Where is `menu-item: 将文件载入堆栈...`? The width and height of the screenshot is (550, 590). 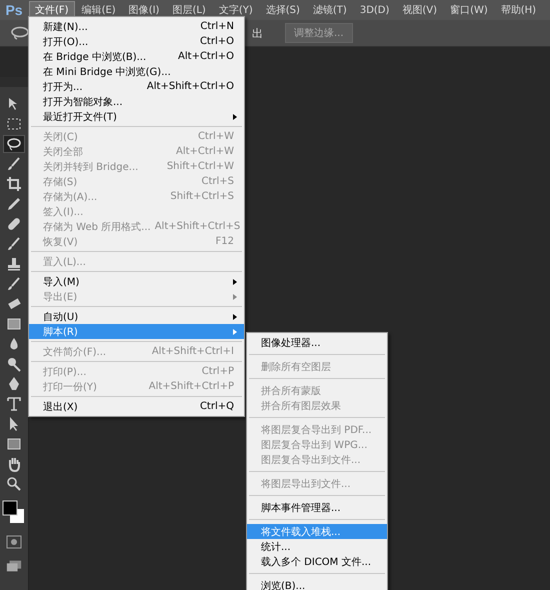 menu-item: 将文件载入堆栈... is located at coordinates (317, 531).